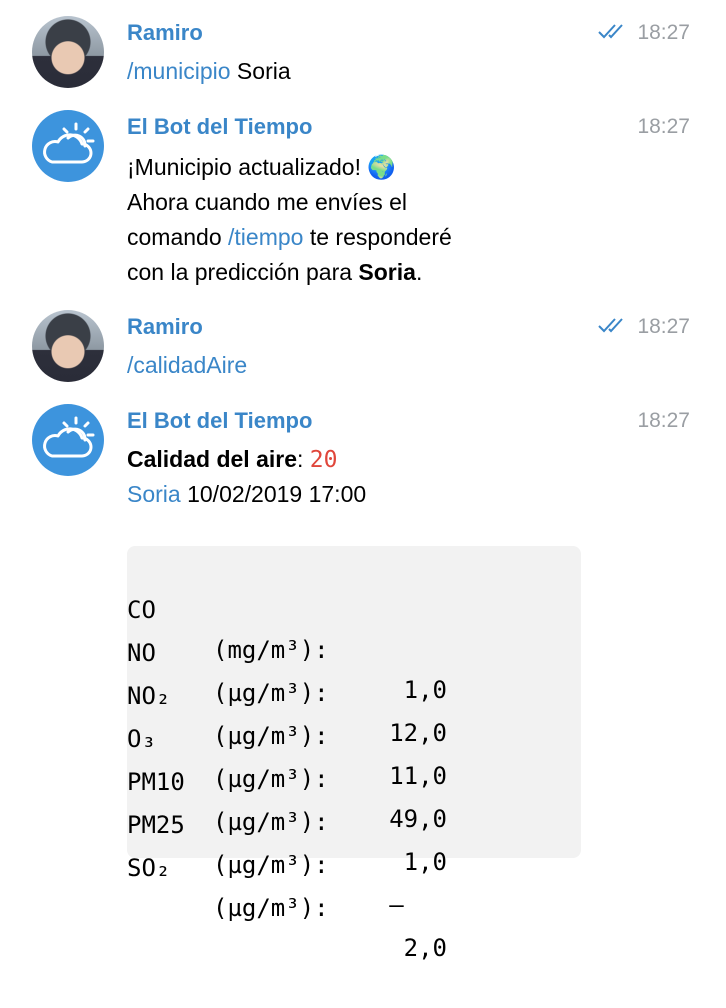 The image size is (726, 1008). Describe the element at coordinates (261, 167) in the screenshot. I see `message-line: ¡Municipio actualizado! 🌍` at that location.